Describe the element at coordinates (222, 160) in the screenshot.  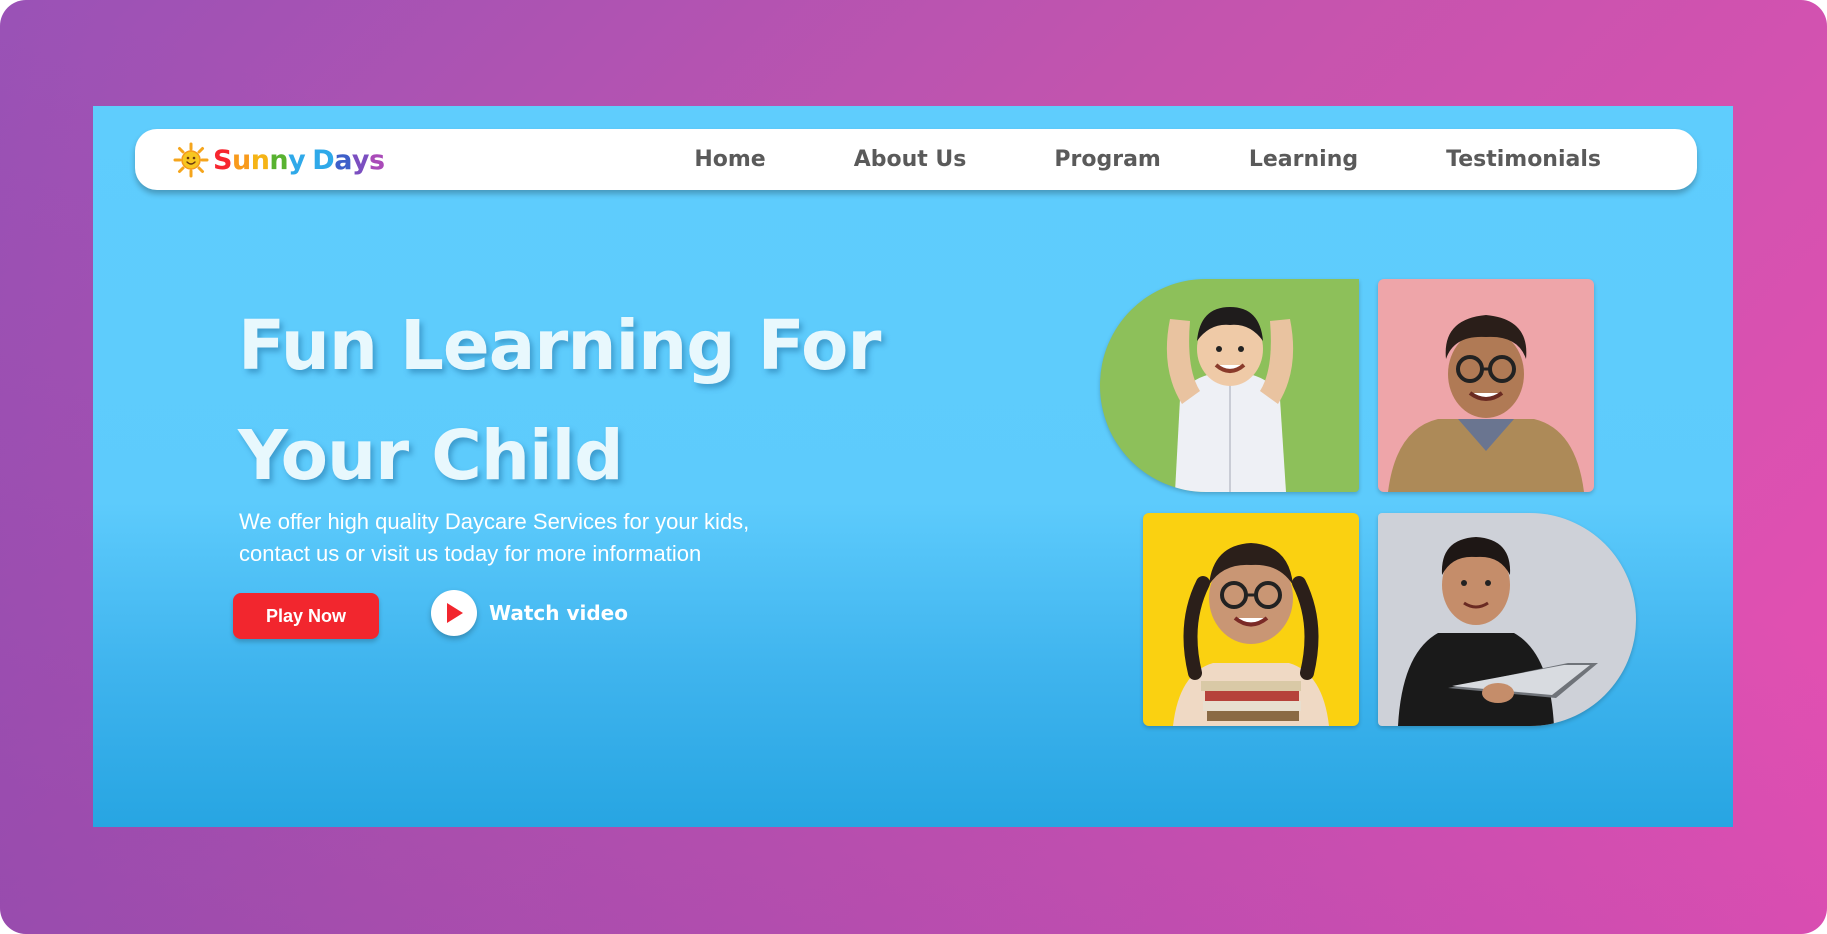
I see `brand-letter: S` at that location.